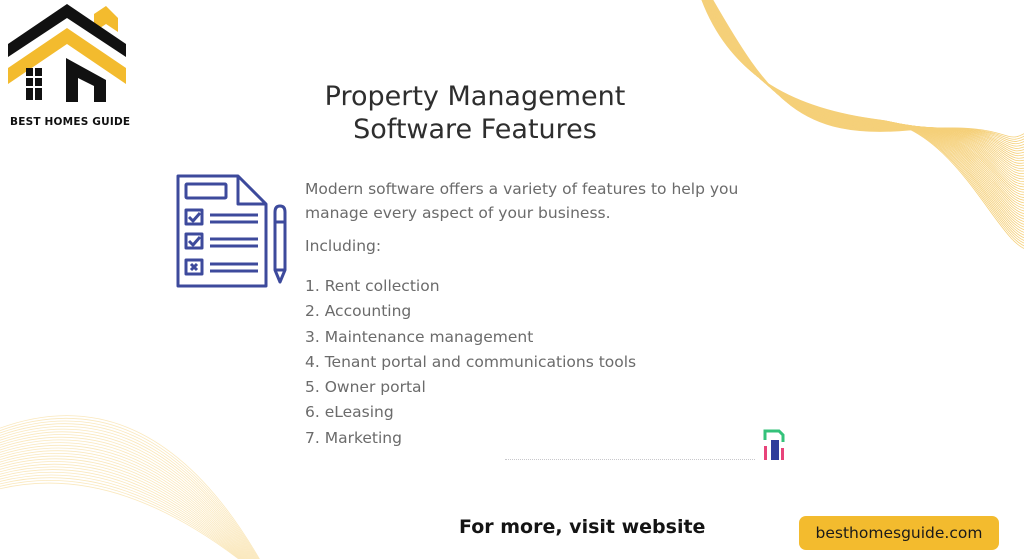 Image resolution: width=1024 pixels, height=559 pixels. I want to click on brand-logo: BEST HOMES GUIDE, so click(68, 67).